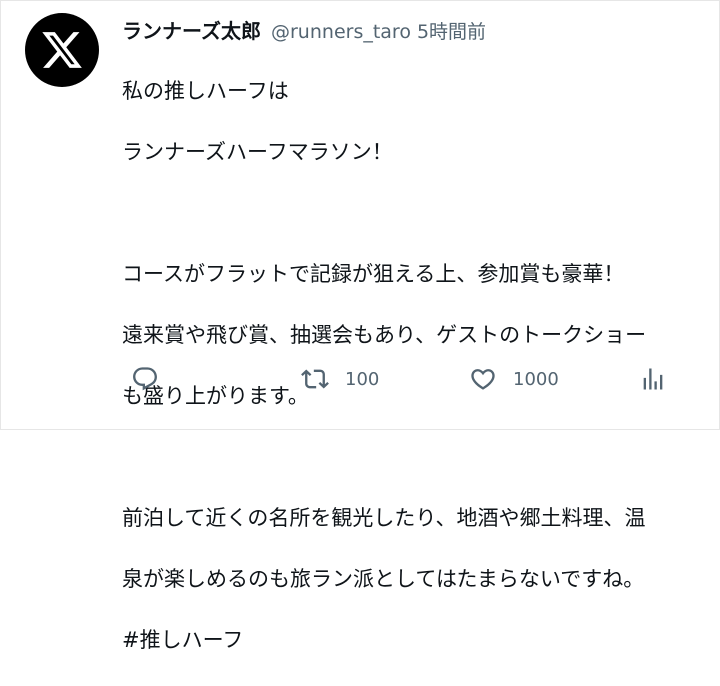 This screenshot has width=720, height=686. What do you see at coordinates (536, 379) in the screenshot?
I see `like-count: 1000` at bounding box center [536, 379].